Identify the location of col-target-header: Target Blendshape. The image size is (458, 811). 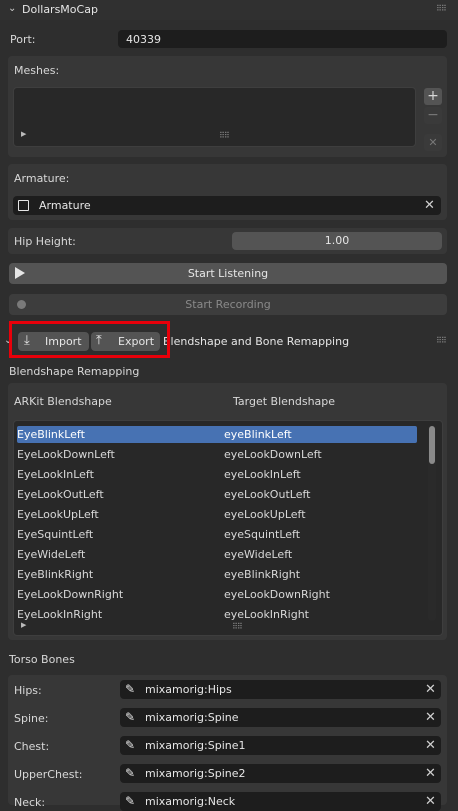
(284, 401).